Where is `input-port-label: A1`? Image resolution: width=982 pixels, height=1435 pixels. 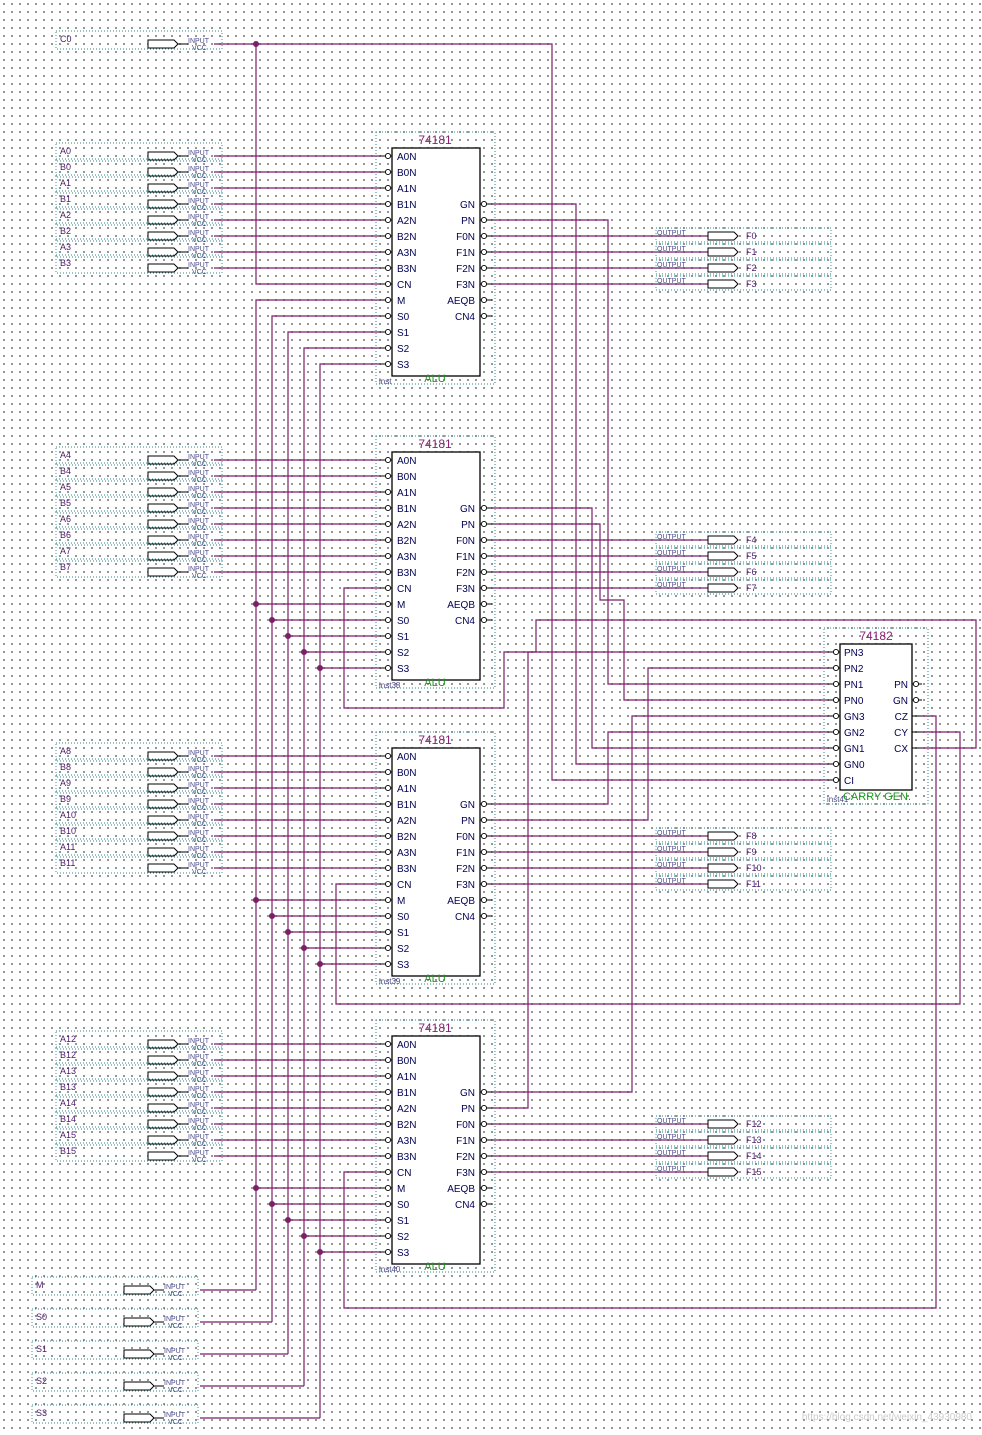 input-port-label: A1 is located at coordinates (65, 183).